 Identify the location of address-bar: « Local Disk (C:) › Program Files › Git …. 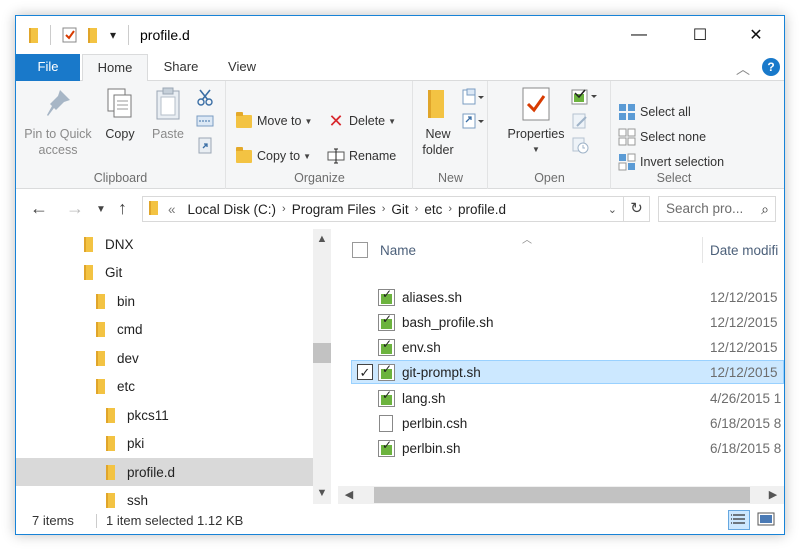
(383, 209).